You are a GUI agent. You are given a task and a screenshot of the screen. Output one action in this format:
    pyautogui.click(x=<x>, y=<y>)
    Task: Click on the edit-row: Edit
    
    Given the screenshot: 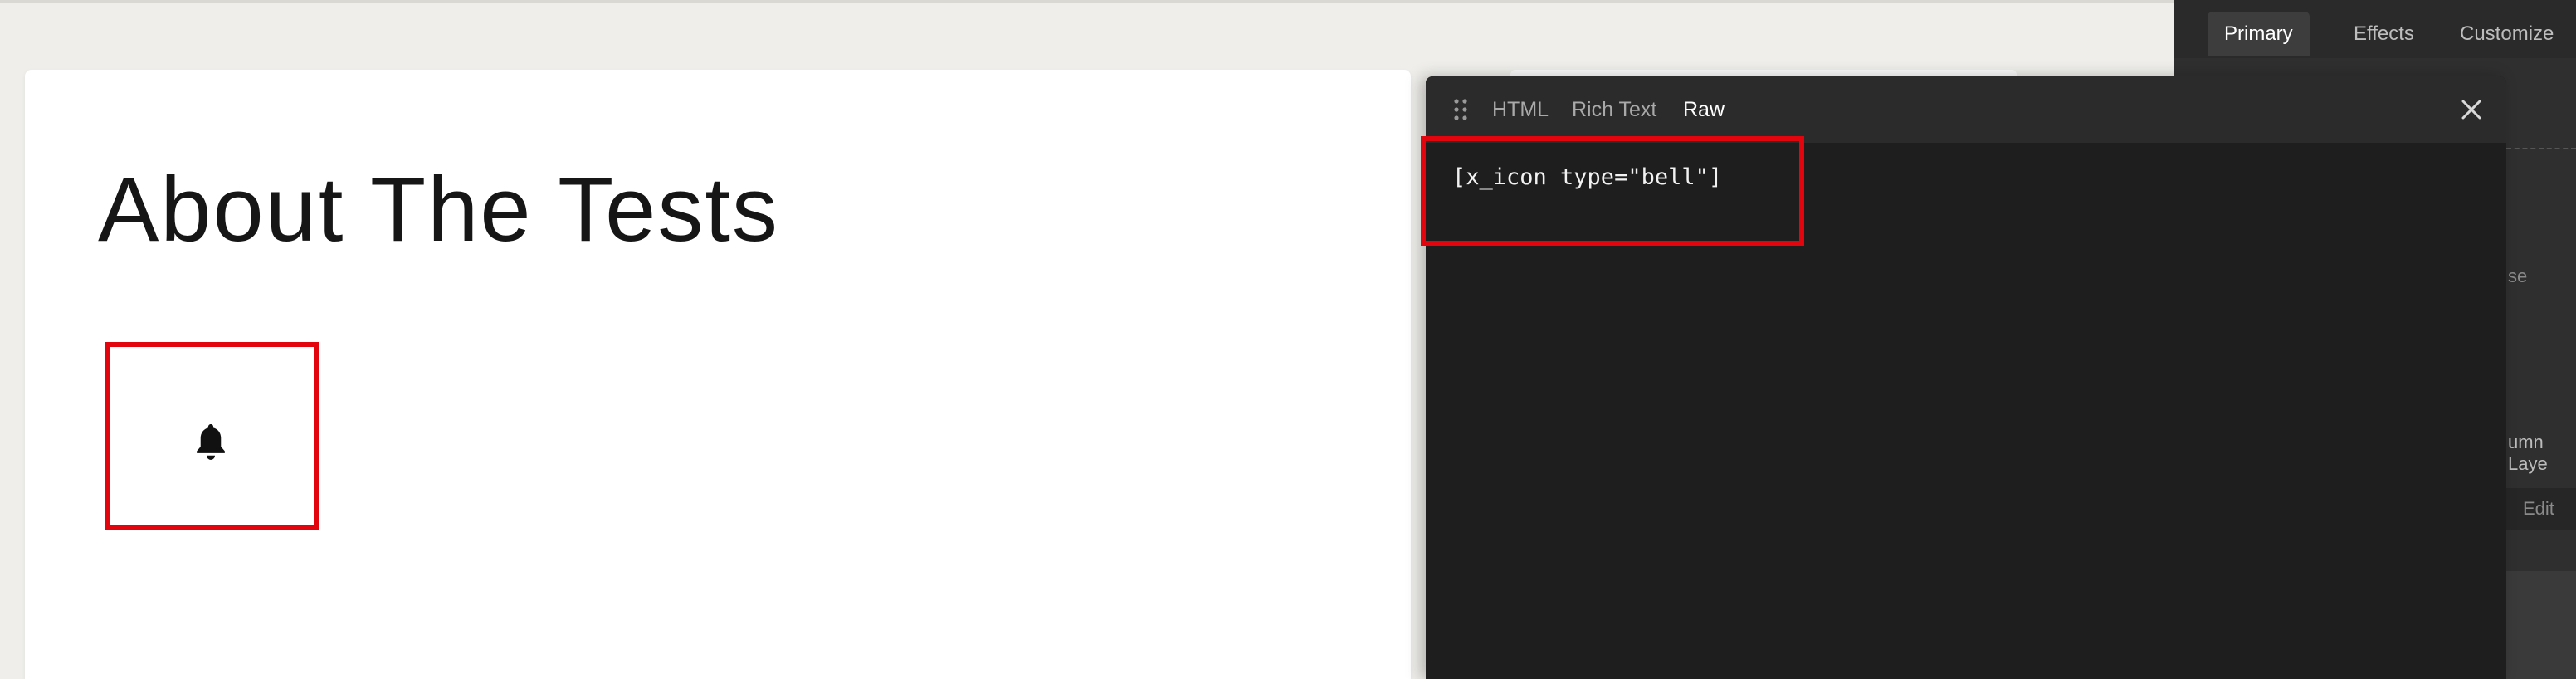 What is the action you would take?
    pyautogui.click(x=2541, y=509)
    